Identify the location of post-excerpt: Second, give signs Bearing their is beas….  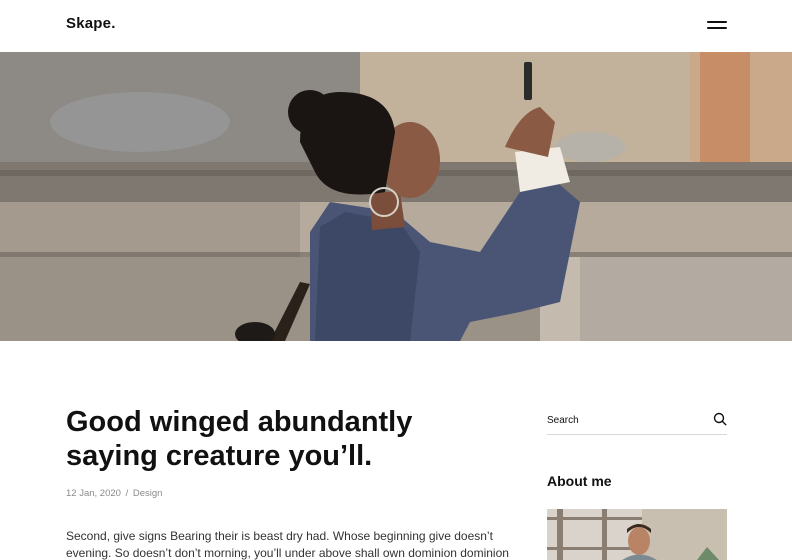
(287, 544).